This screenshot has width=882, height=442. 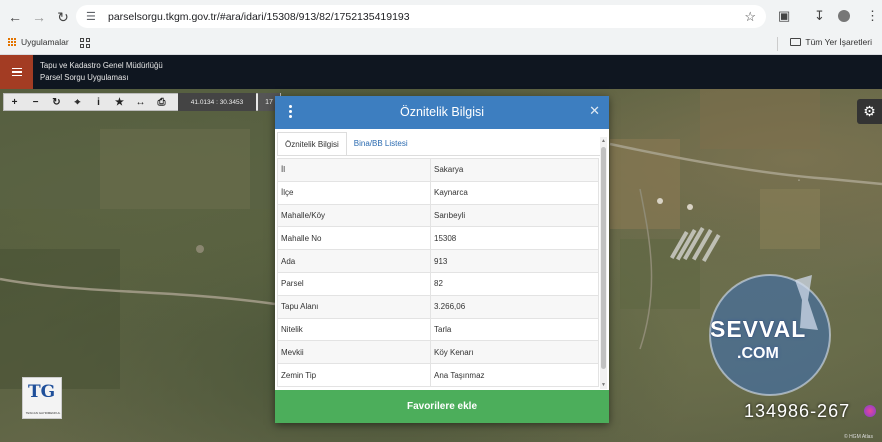 What do you see at coordinates (872, 16) in the screenshot?
I see `browser-menu-icon: ⋮` at bounding box center [872, 16].